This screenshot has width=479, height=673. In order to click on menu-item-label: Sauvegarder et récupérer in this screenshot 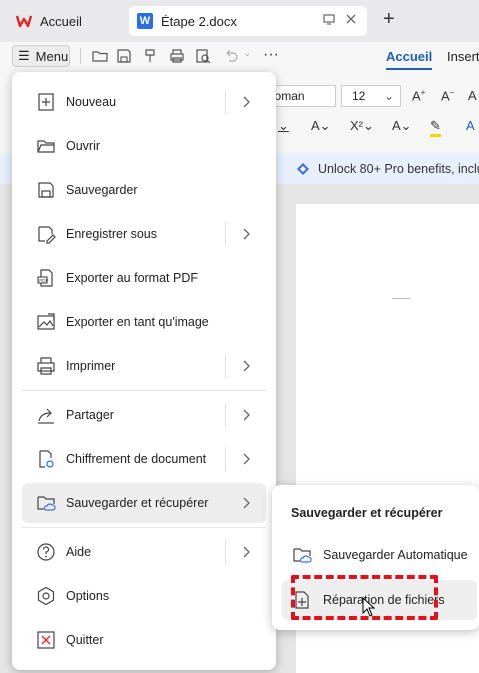, I will do `click(137, 503)`.